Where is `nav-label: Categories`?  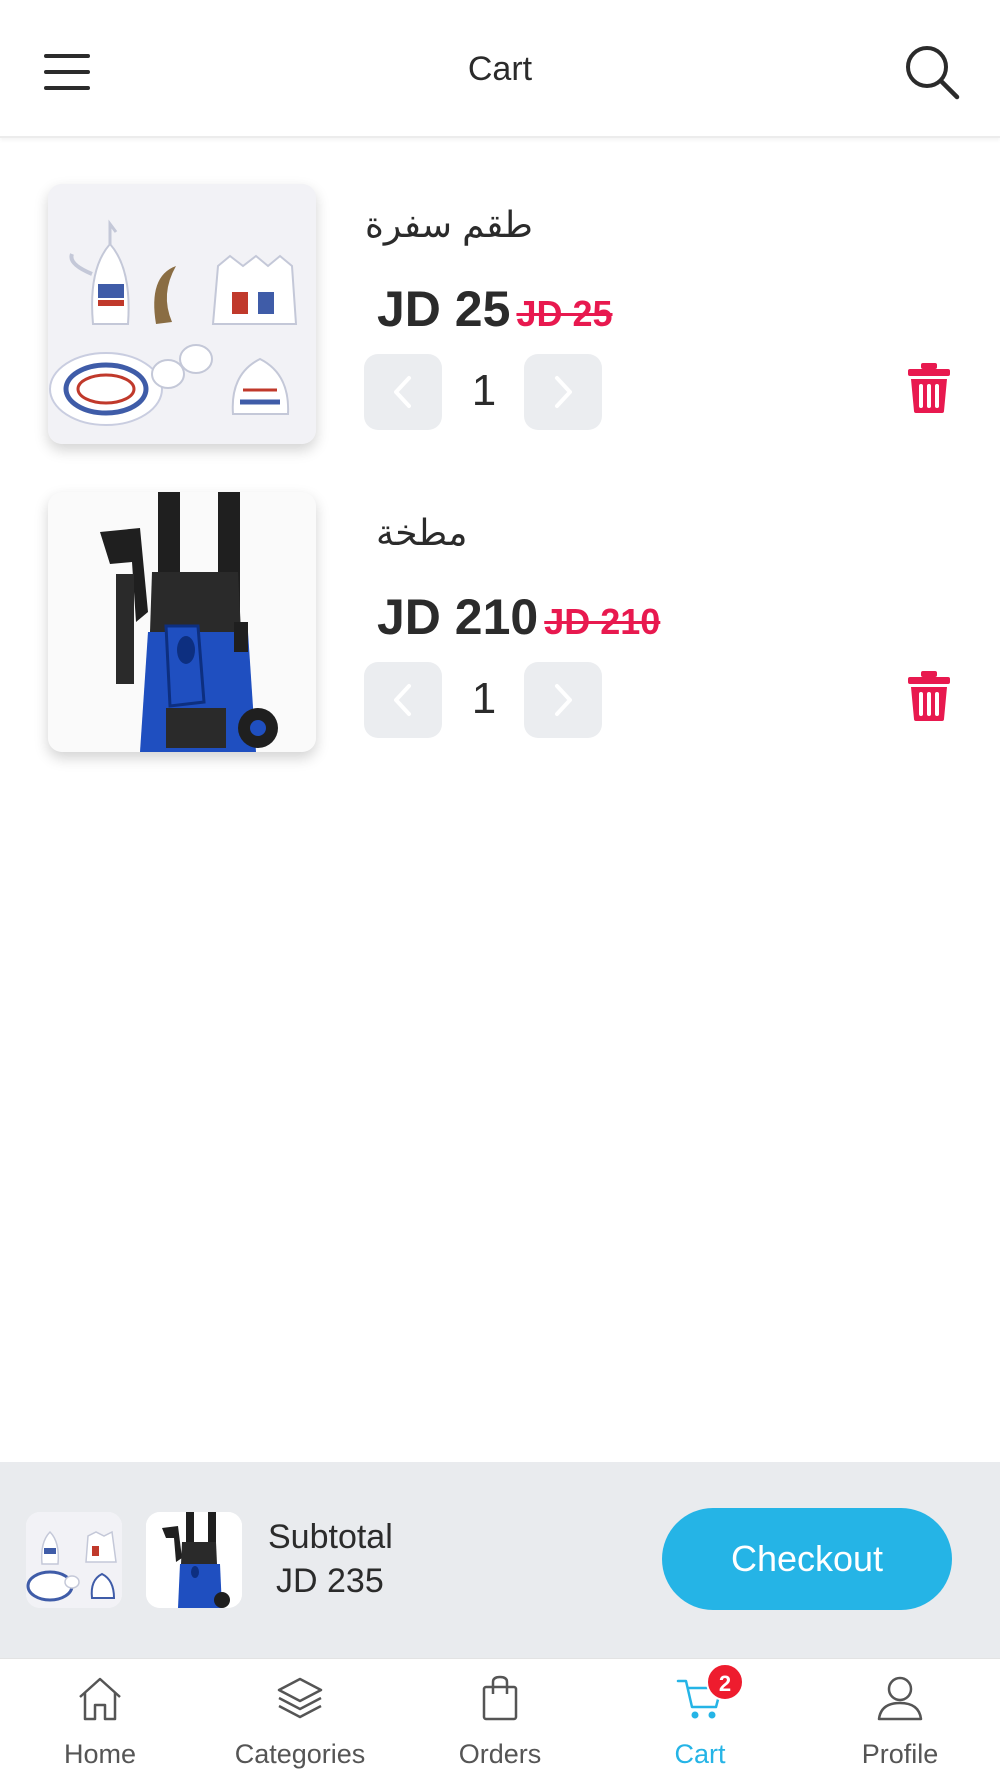 nav-label: Categories is located at coordinates (300, 1754).